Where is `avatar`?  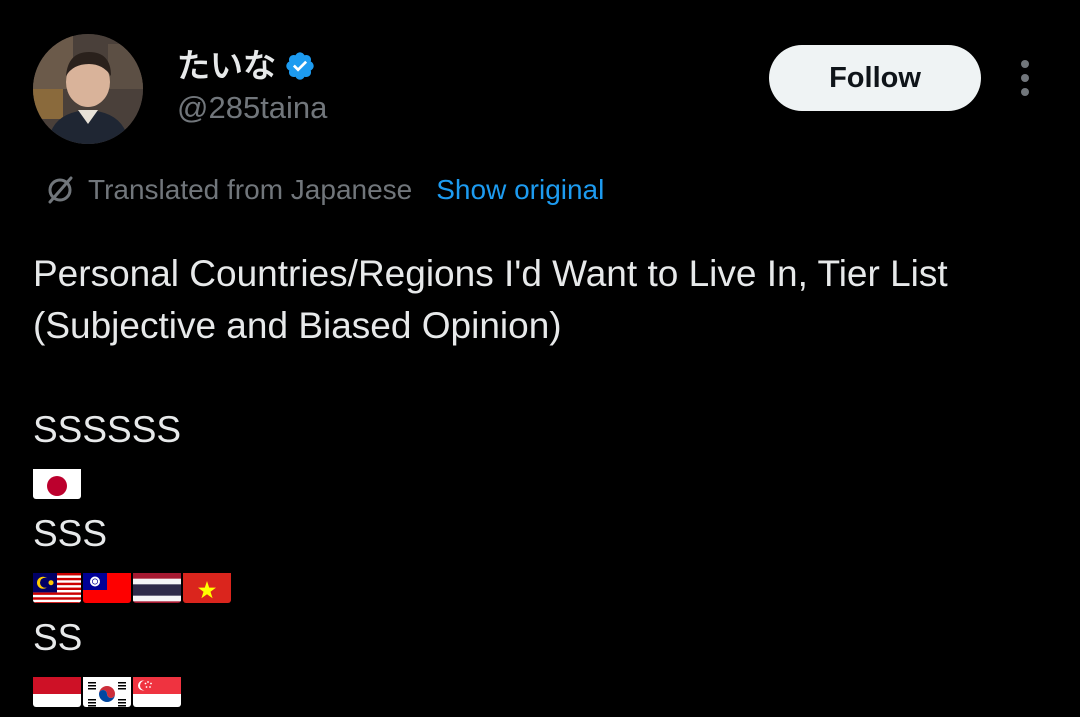 avatar is located at coordinates (88, 89).